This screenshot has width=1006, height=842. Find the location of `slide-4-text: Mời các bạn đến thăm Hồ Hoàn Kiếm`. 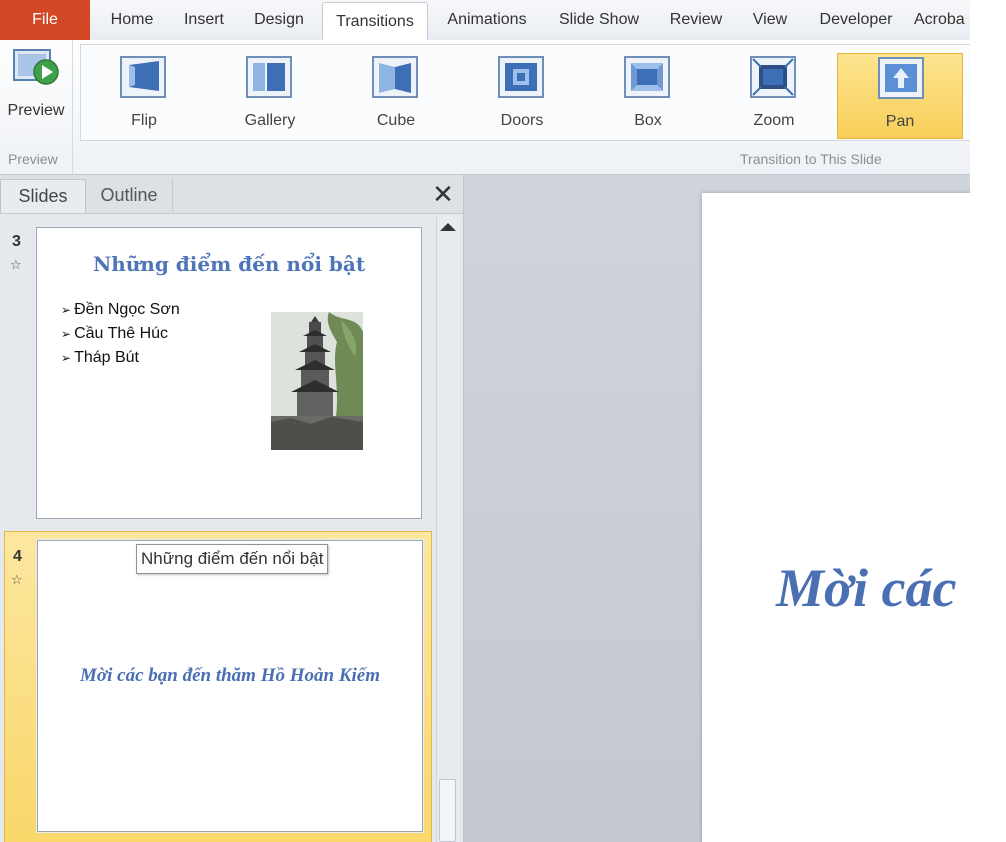

slide-4-text: Mời các bạn đến thăm Hồ Hoàn Kiếm is located at coordinates (230, 675).